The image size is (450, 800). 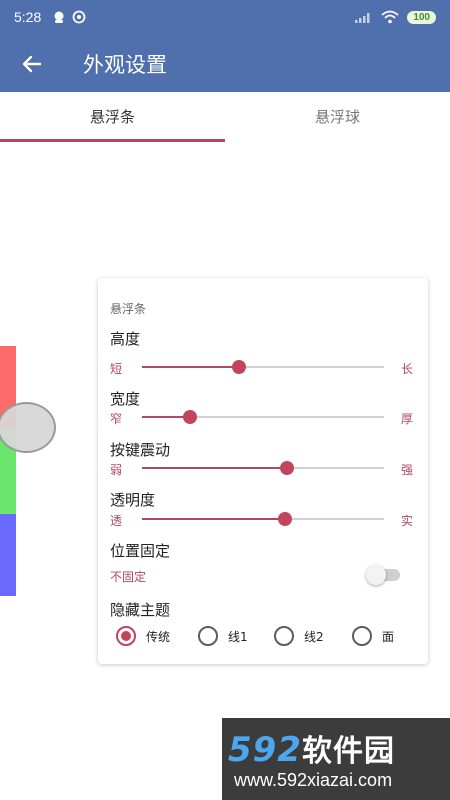 I want to click on watermark-url: www.592xiazai.com, so click(x=313, y=780).